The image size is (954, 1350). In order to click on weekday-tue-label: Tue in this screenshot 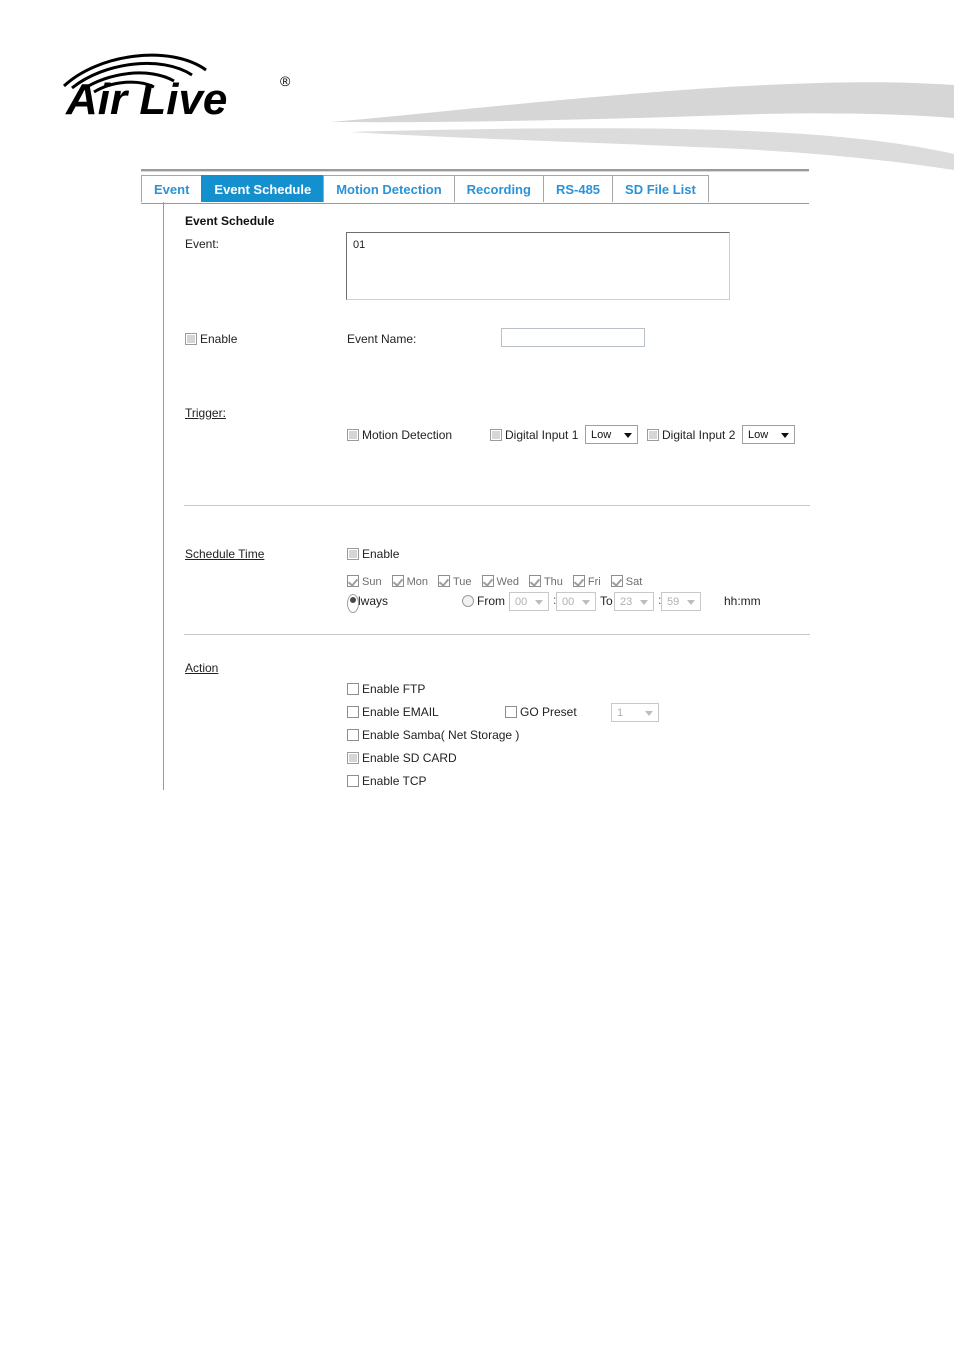, I will do `click(462, 582)`.